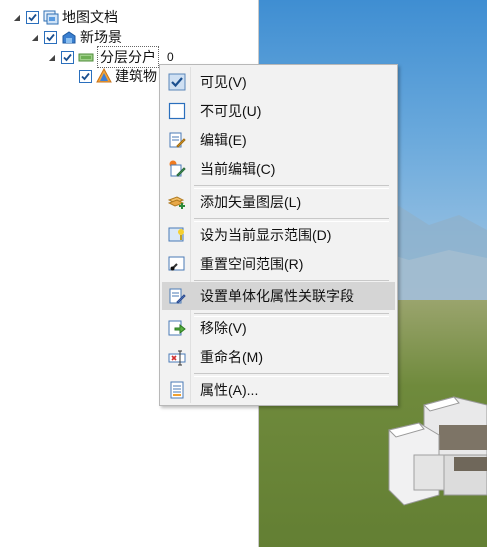  What do you see at coordinates (177, 390) in the screenshot?
I see `properties-icon` at bounding box center [177, 390].